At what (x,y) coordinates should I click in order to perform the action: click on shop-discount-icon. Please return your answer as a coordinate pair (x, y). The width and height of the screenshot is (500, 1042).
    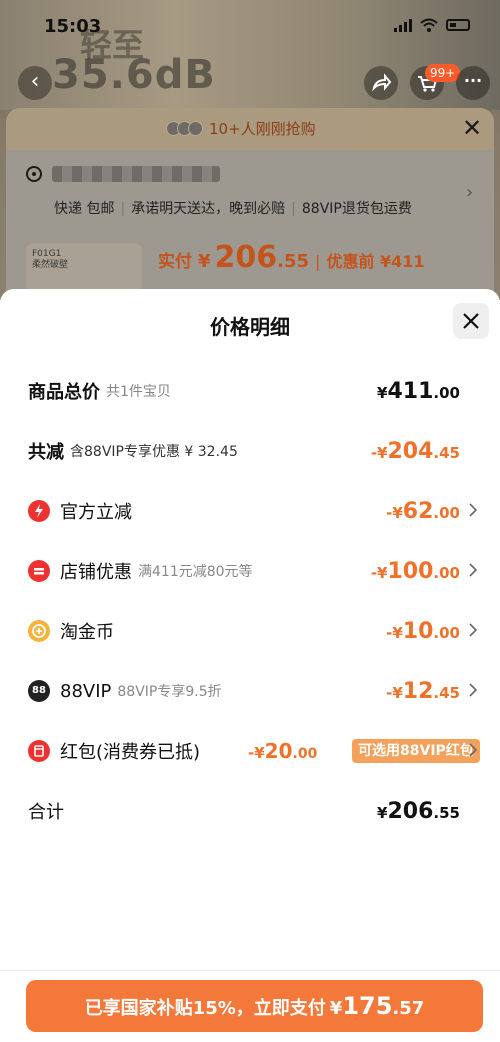
    Looking at the image, I should click on (39, 571).